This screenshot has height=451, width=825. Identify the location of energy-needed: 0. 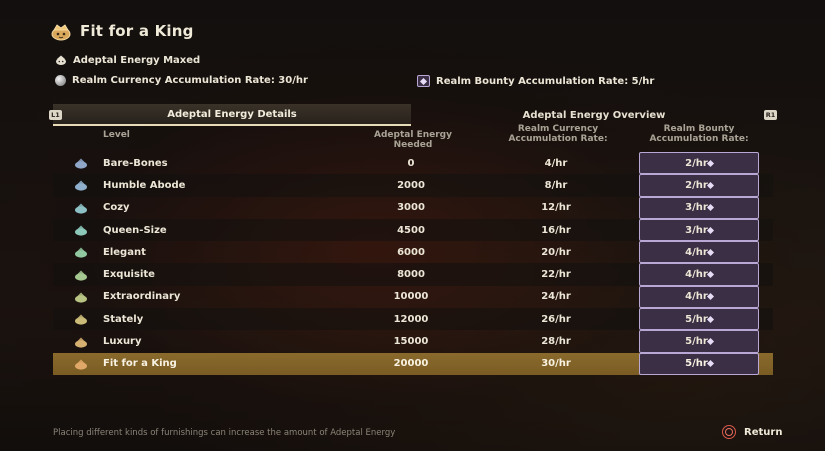
(411, 163).